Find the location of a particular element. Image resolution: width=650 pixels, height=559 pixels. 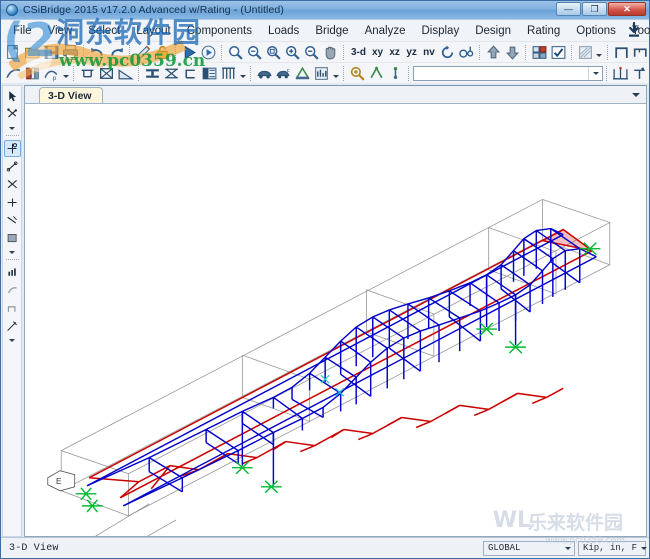

vehicle-icon is located at coordinates (264, 73).